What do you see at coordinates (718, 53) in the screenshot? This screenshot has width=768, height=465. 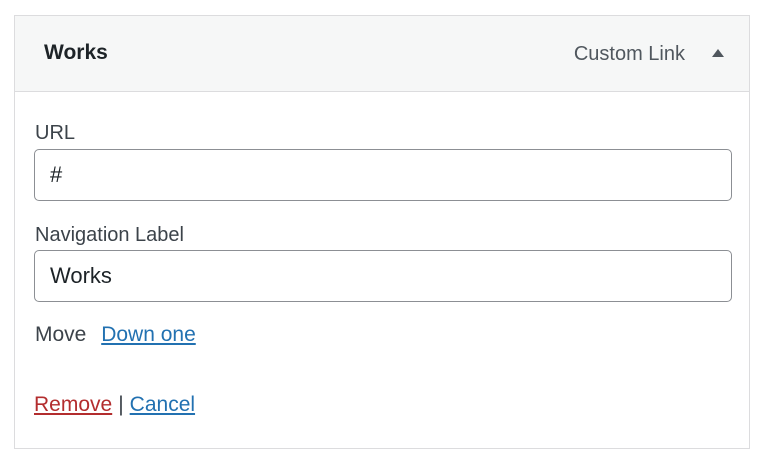 I see `triangle-up-icon` at bounding box center [718, 53].